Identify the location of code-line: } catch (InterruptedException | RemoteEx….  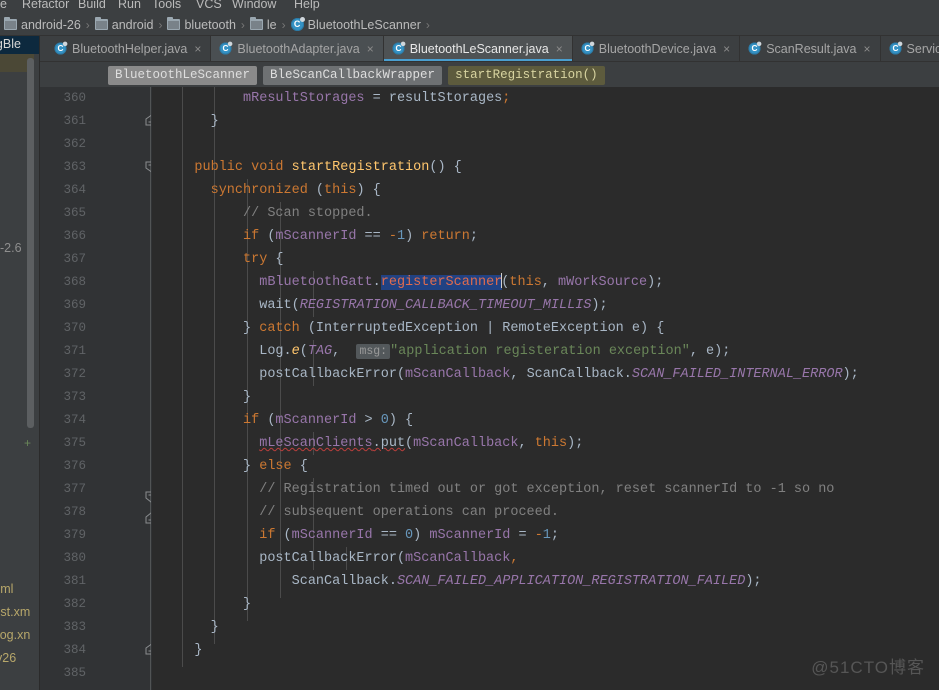
(408, 328).